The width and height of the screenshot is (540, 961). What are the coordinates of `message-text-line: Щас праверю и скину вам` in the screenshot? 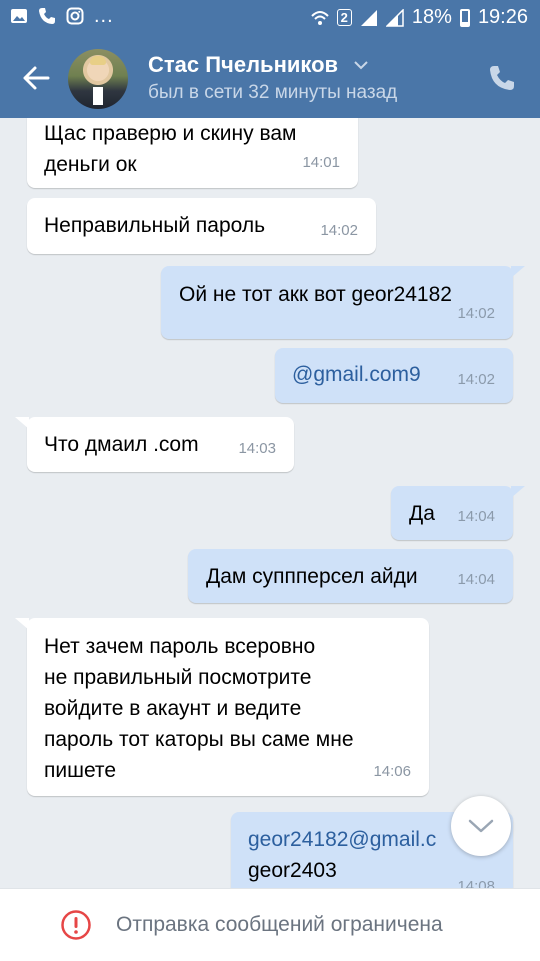 It's located at (170, 133).